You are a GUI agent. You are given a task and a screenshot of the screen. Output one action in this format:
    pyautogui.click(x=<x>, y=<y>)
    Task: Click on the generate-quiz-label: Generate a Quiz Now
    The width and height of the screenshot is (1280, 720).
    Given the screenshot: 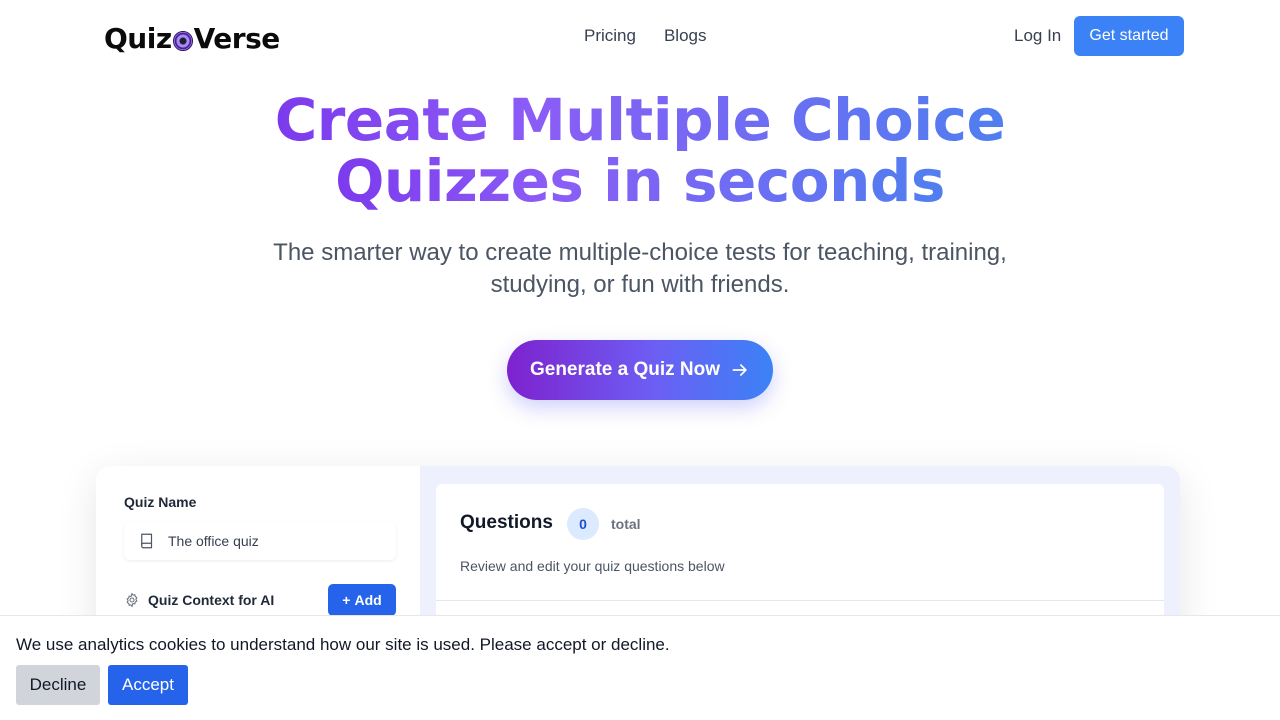 What is the action you would take?
    pyautogui.click(x=625, y=369)
    